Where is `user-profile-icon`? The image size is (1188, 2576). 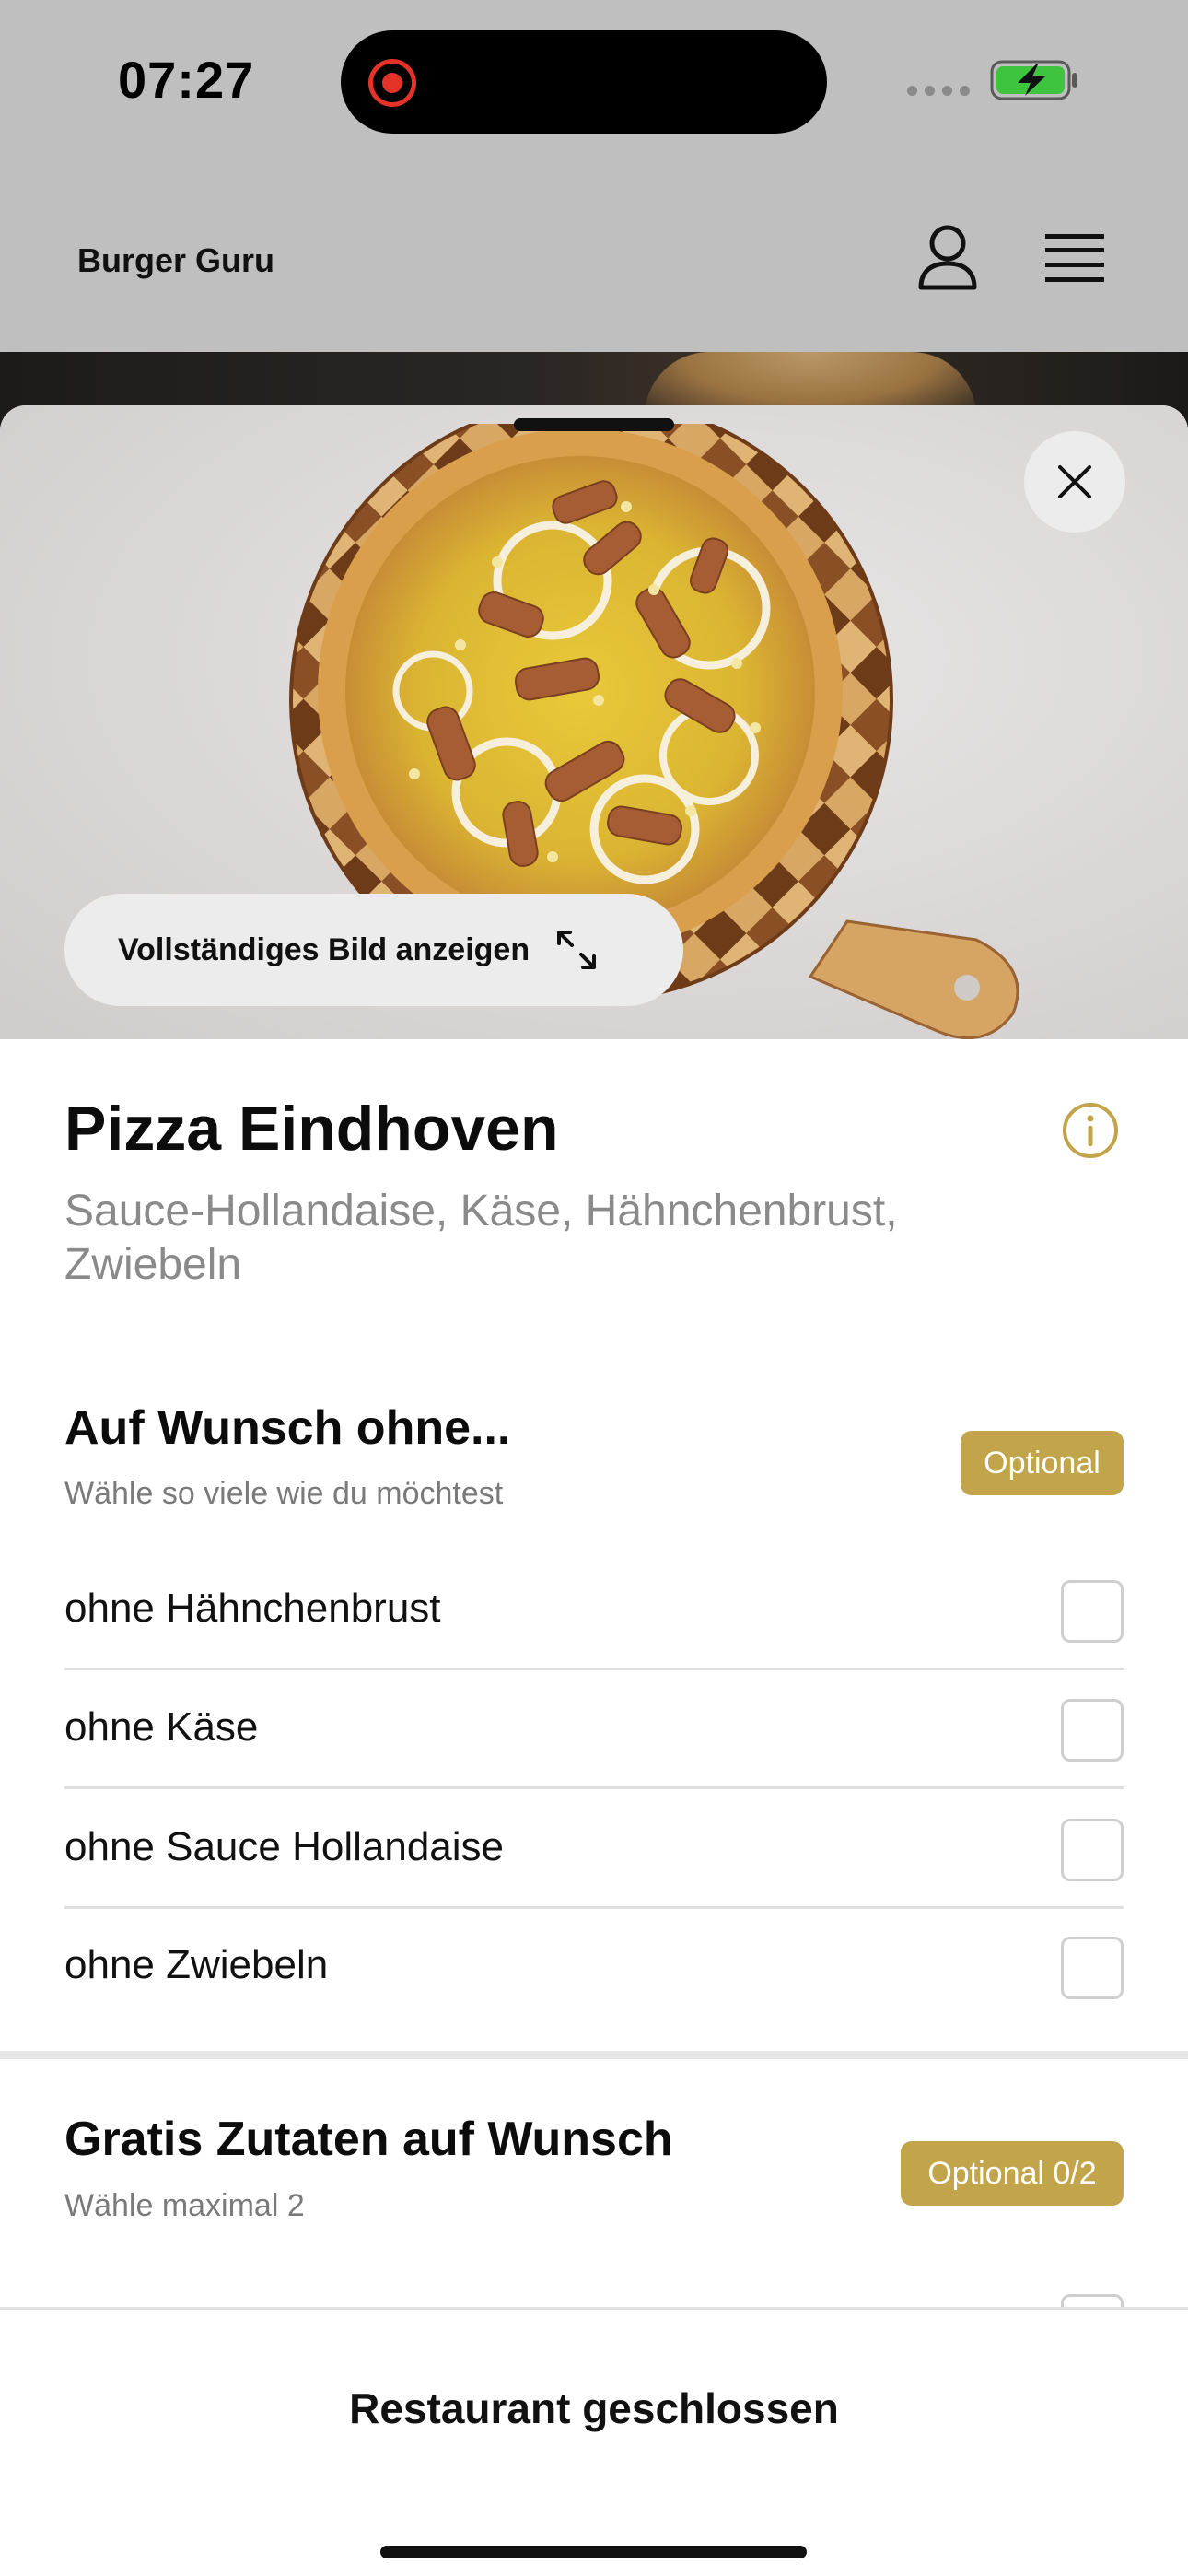 user-profile-icon is located at coordinates (948, 258).